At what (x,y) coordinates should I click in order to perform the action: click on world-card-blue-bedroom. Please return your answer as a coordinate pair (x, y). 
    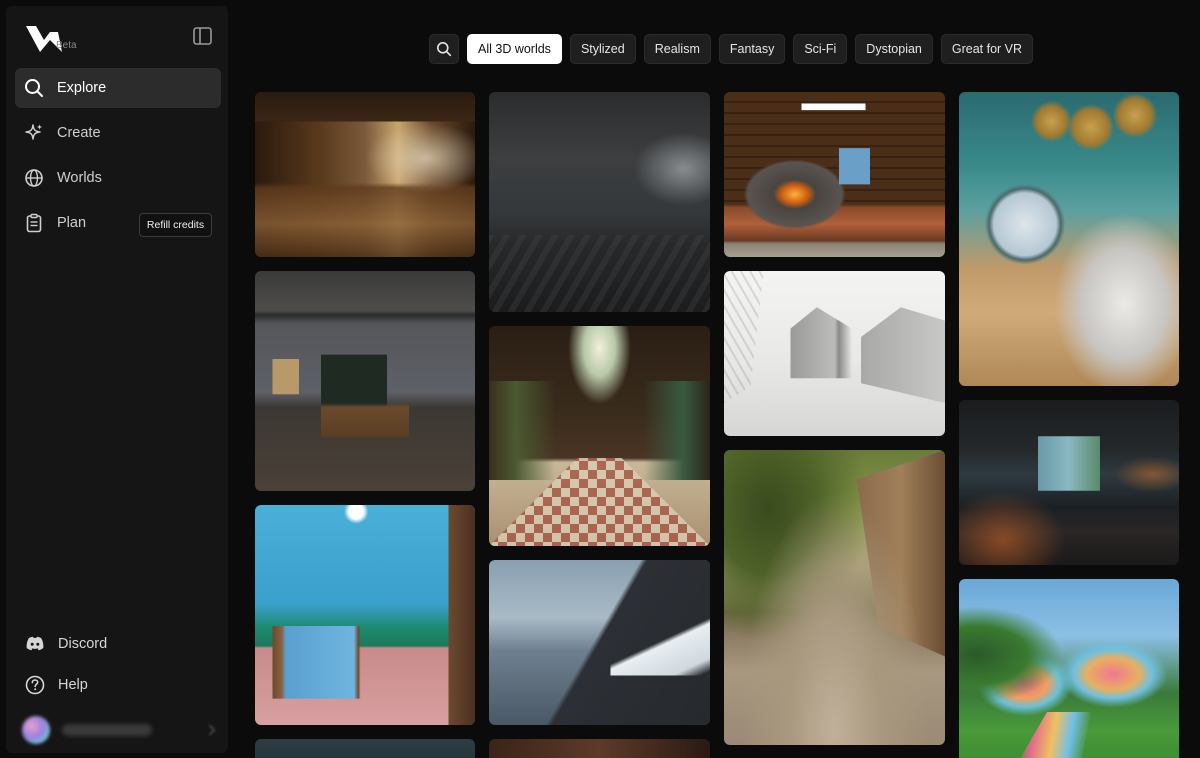
    Looking at the image, I should click on (365, 615).